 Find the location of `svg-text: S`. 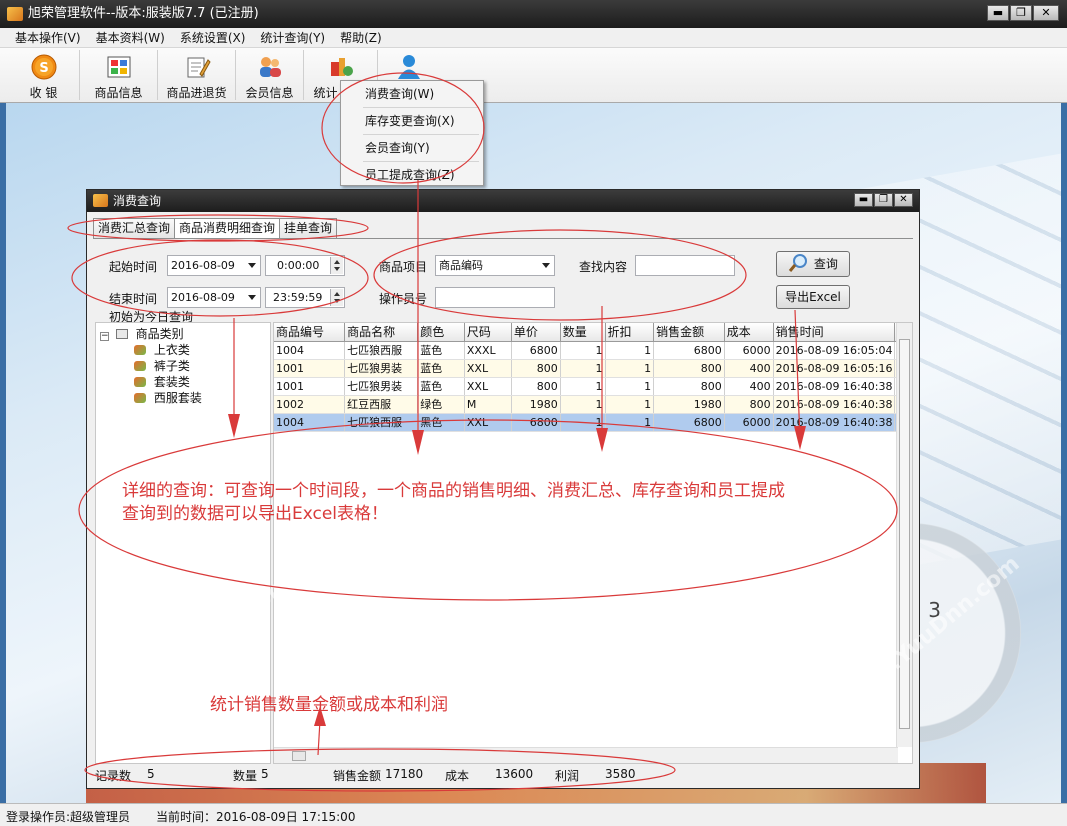

svg-text: S is located at coordinates (43, 68).